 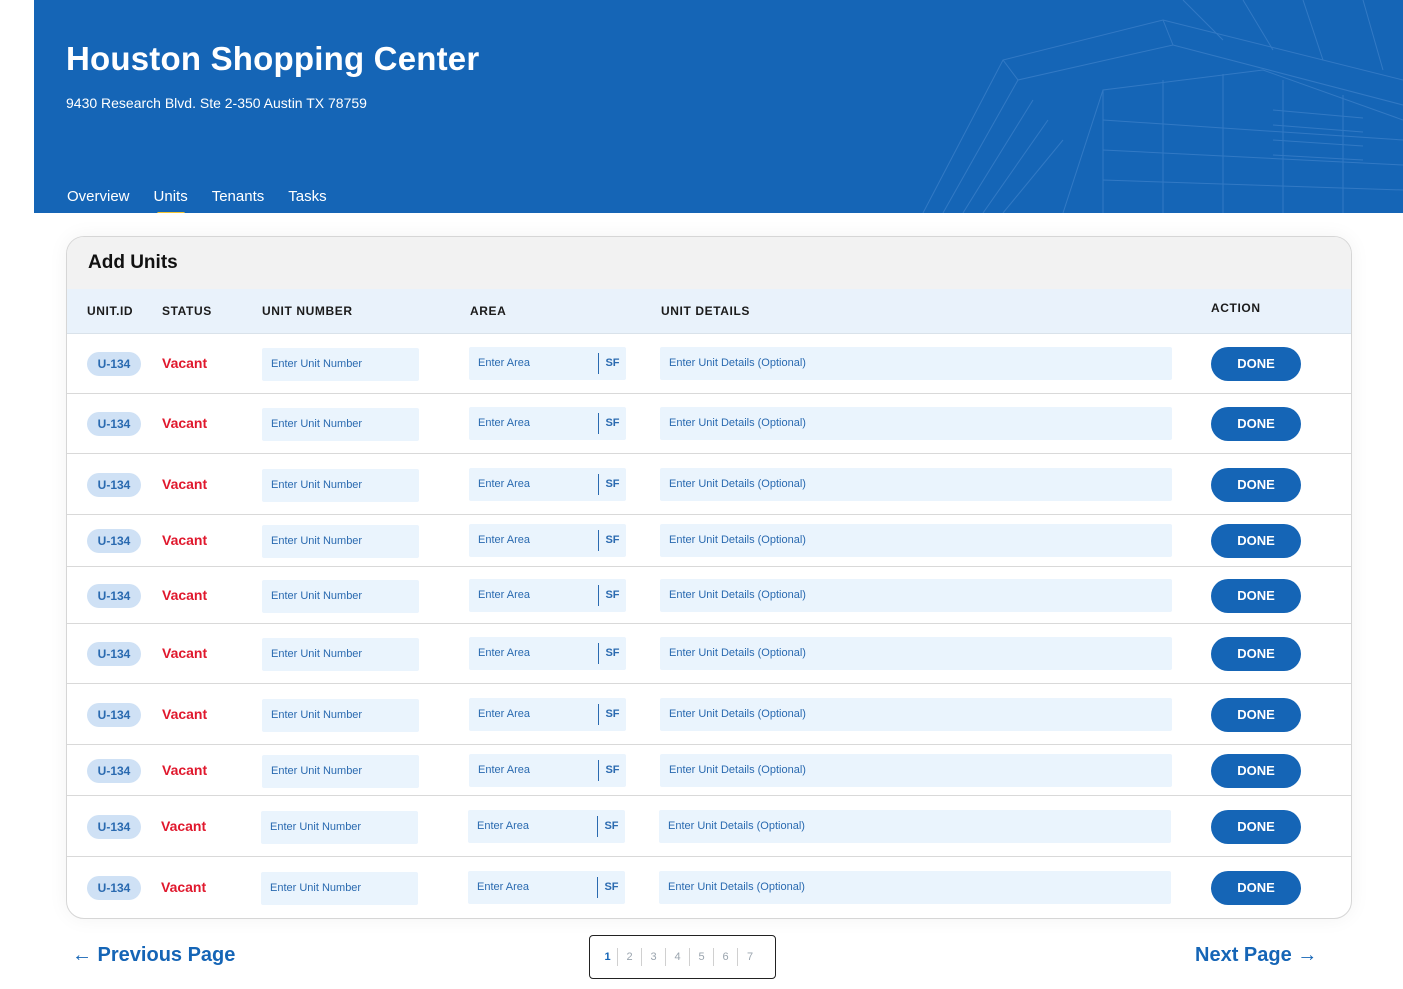 I want to click on tab-tasks: Tasks, so click(x=307, y=196).